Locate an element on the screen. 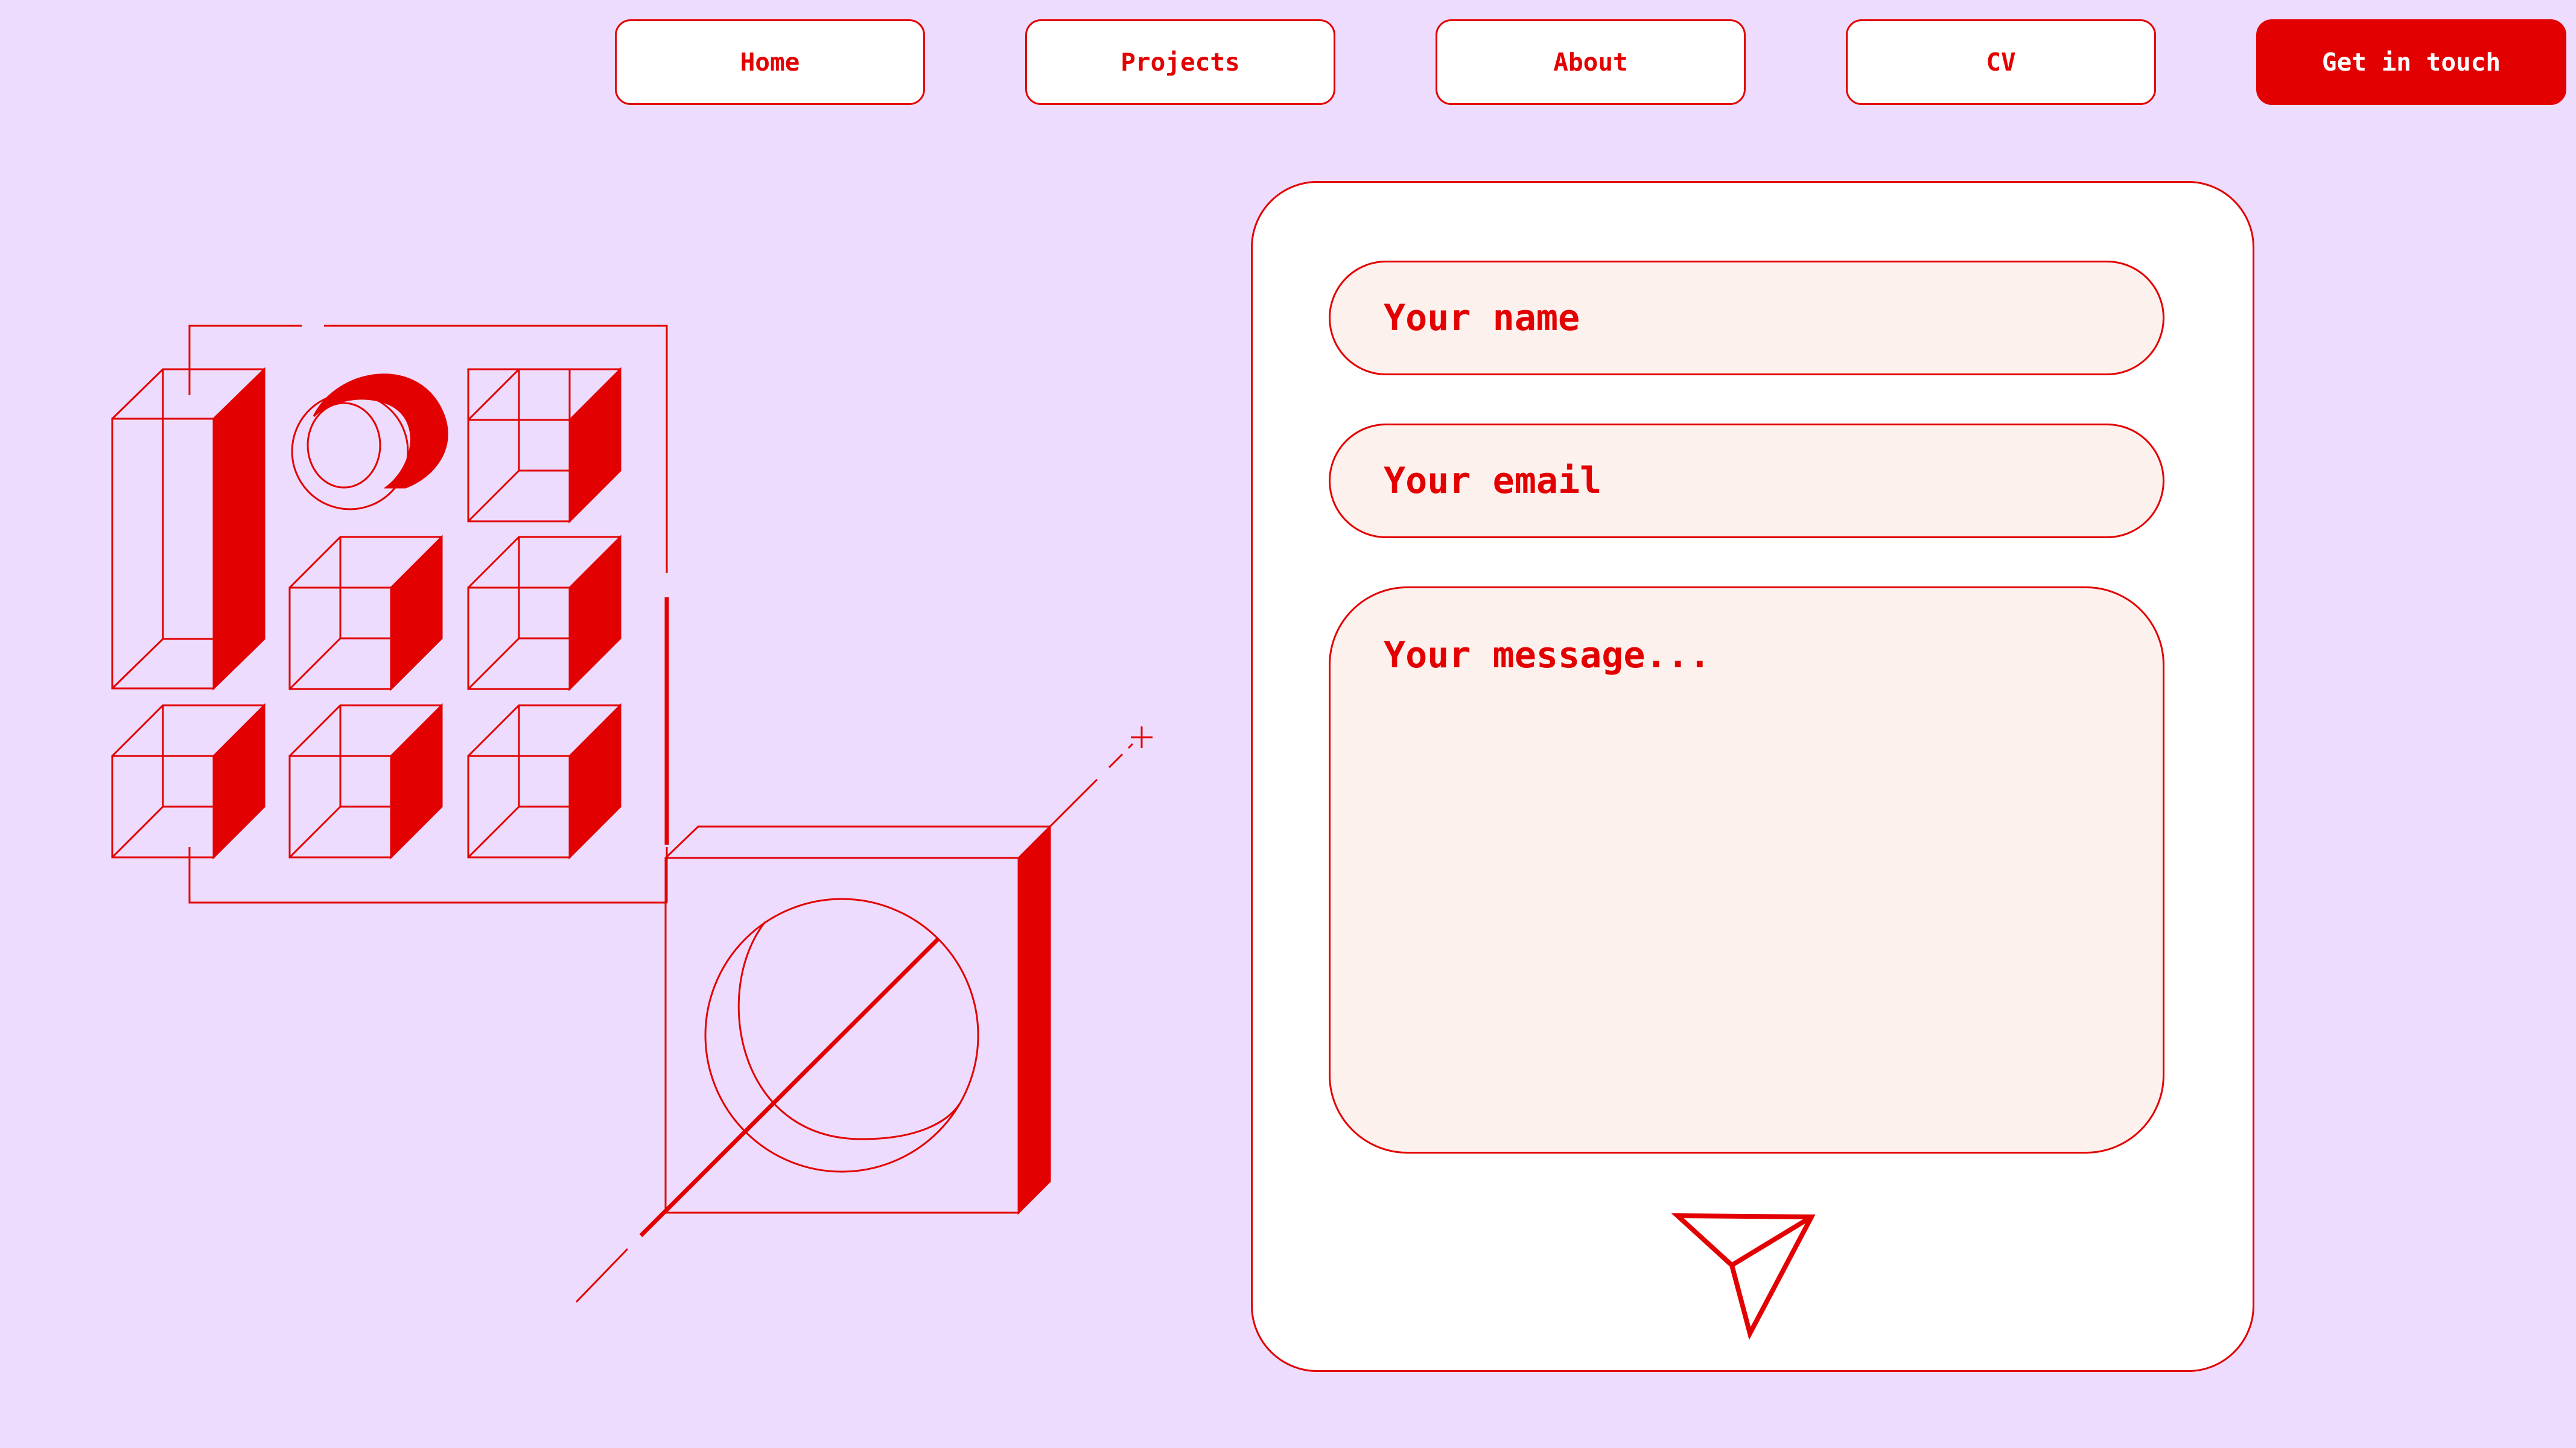 This screenshot has height=1448, width=2576. ring-icon is located at coordinates (369, 442).